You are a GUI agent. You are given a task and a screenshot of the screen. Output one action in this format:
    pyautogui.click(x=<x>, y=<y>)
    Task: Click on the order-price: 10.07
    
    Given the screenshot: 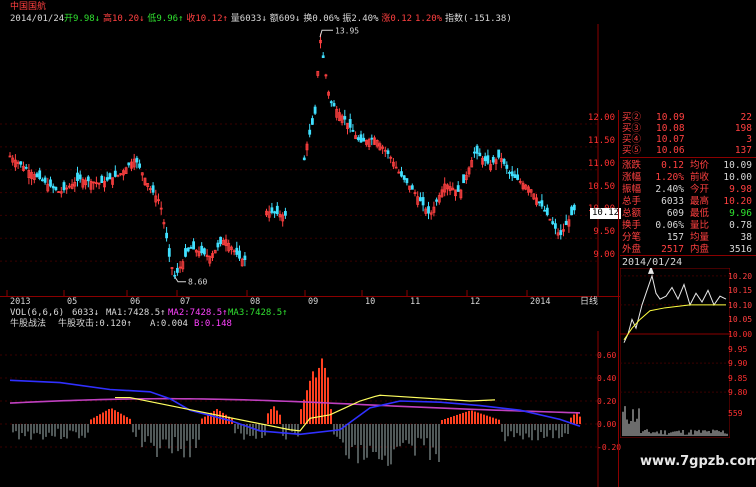 What is the action you would take?
    pyautogui.click(x=670, y=139)
    